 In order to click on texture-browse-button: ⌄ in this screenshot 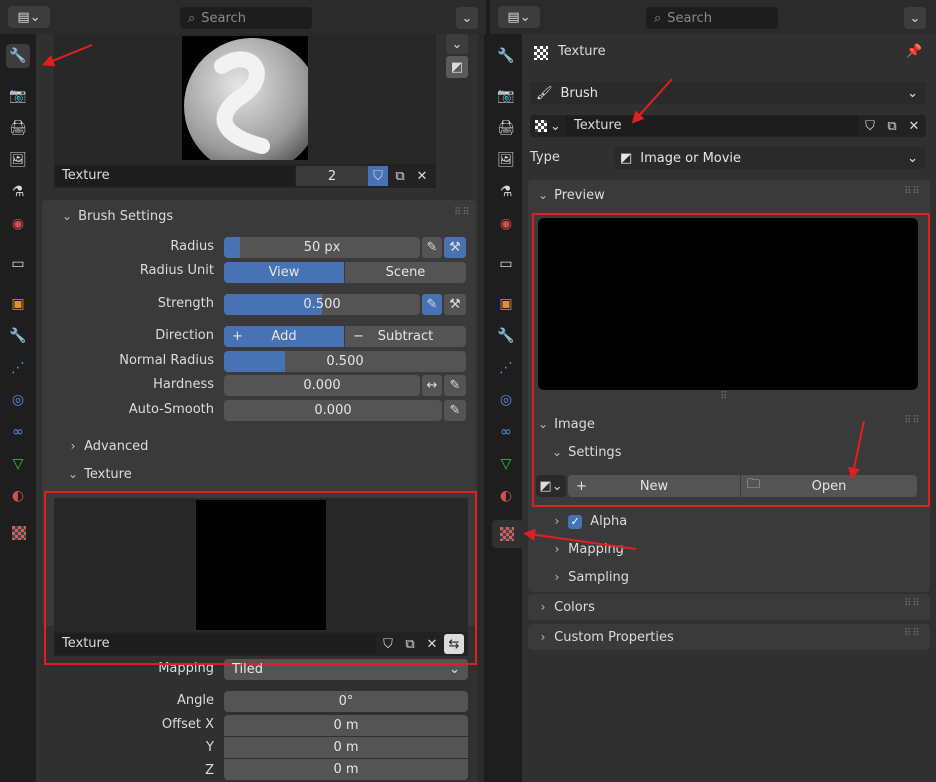, I will do `click(548, 126)`.